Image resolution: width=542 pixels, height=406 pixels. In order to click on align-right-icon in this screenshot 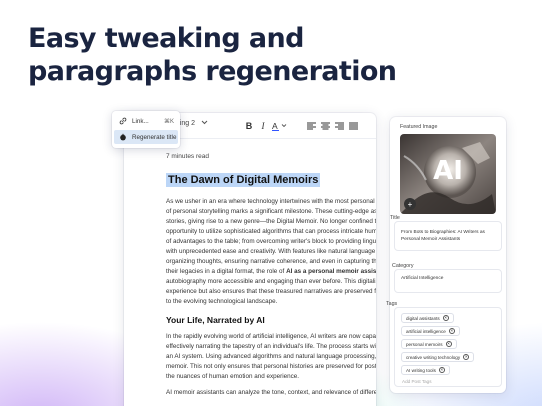, I will do `click(339, 125)`.